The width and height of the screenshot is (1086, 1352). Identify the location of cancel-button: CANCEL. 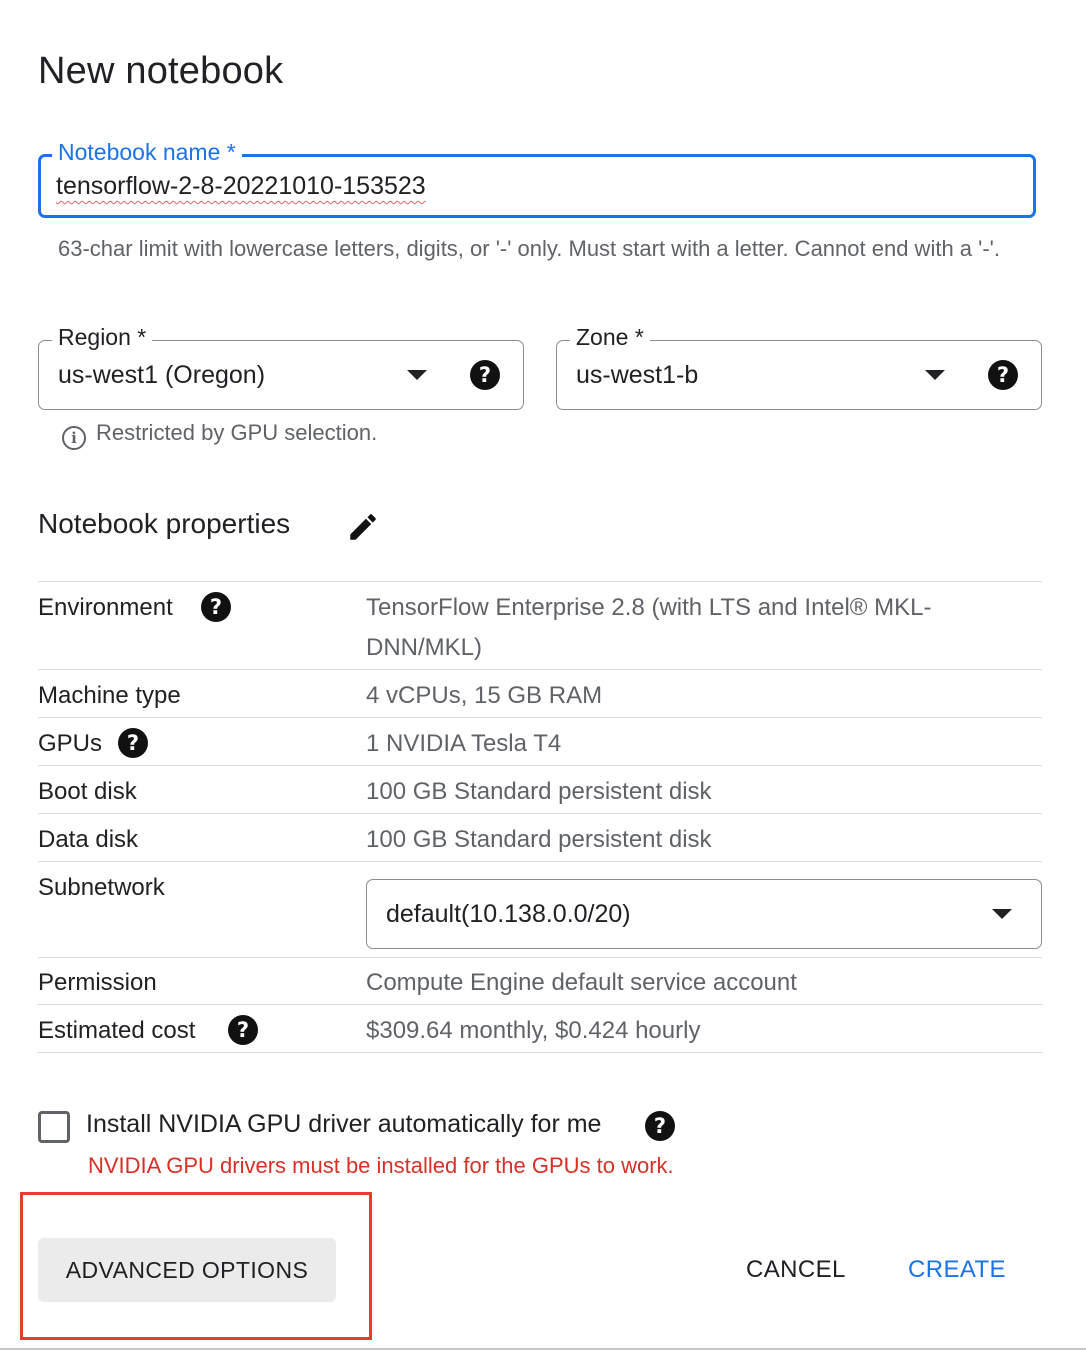
(796, 1270).